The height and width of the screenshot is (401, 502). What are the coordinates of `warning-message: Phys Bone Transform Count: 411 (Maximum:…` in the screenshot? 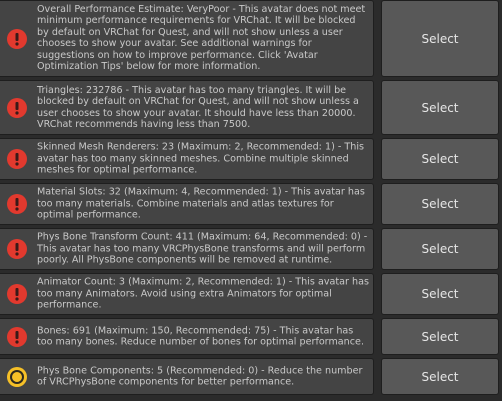 It's located at (187, 249).